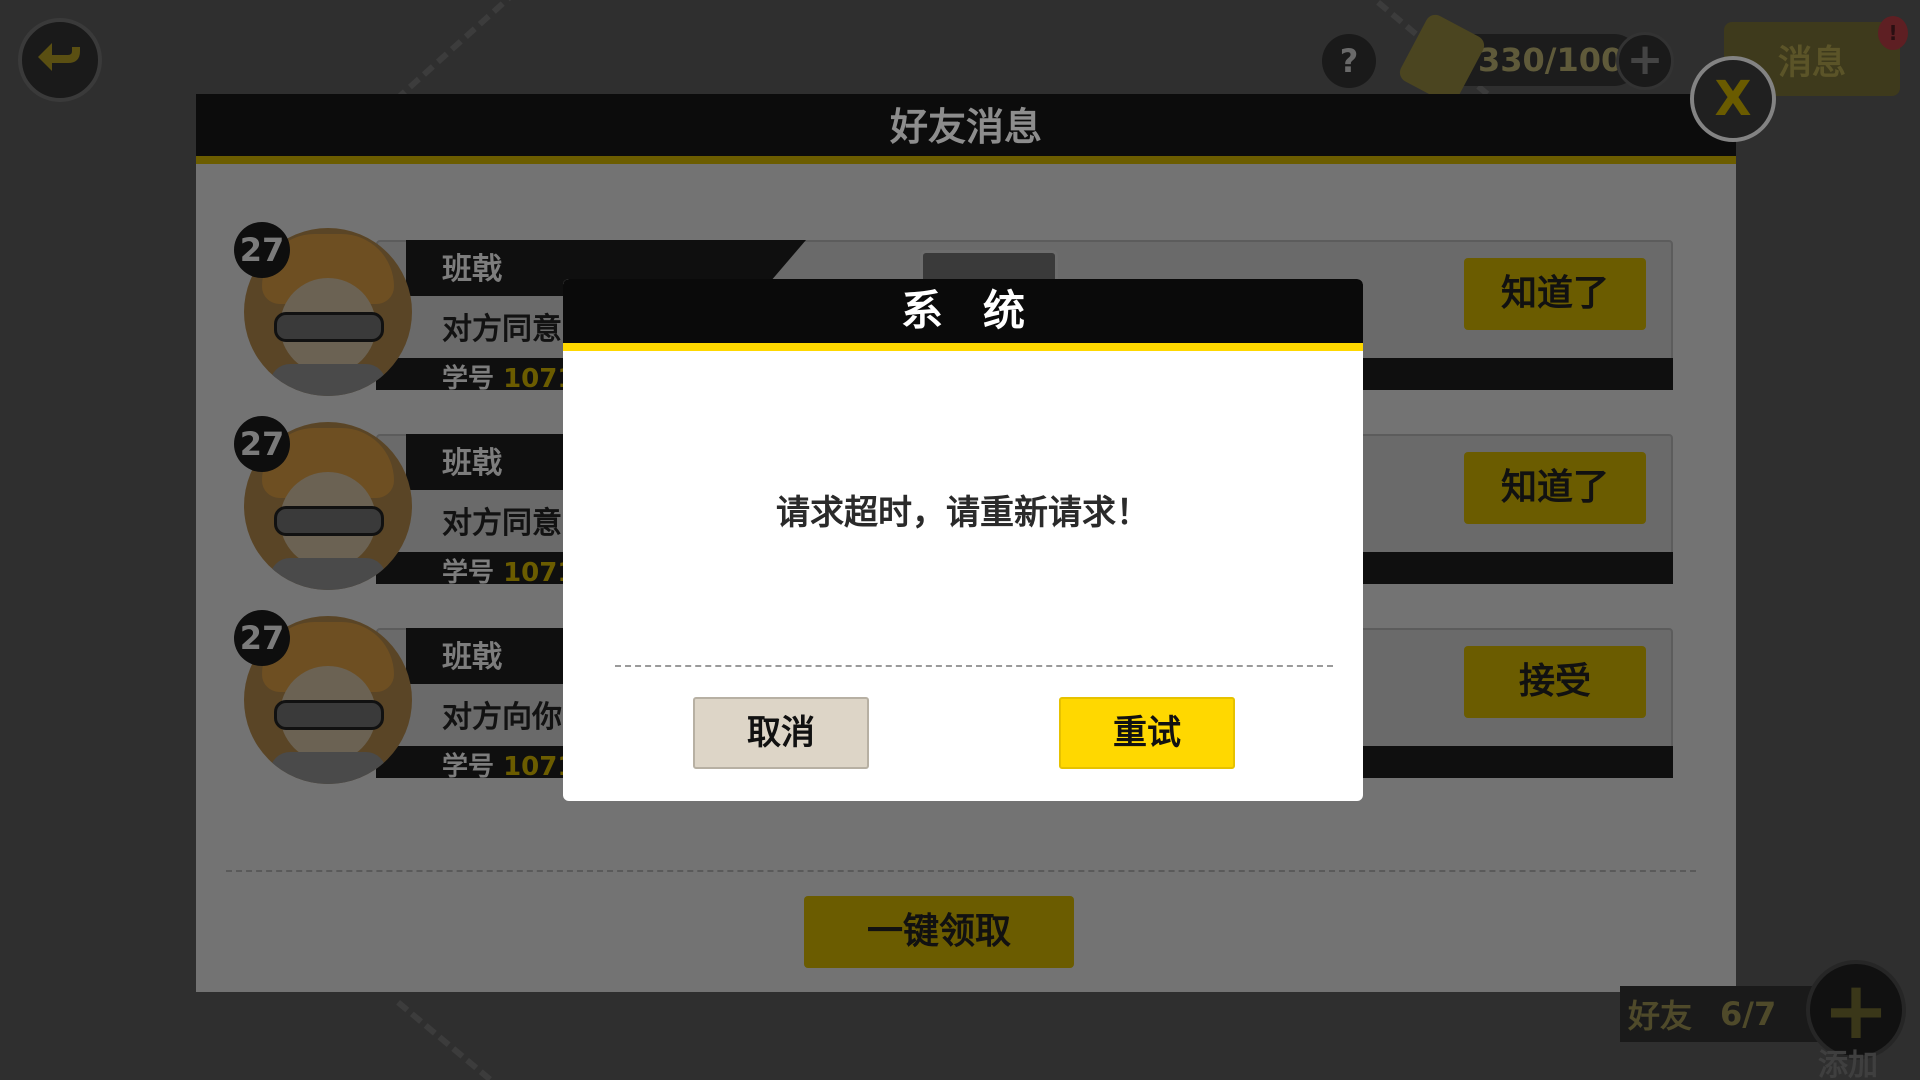  What do you see at coordinates (963, 513) in the screenshot?
I see `dialog-message: 请求超时，请重新请求！` at bounding box center [963, 513].